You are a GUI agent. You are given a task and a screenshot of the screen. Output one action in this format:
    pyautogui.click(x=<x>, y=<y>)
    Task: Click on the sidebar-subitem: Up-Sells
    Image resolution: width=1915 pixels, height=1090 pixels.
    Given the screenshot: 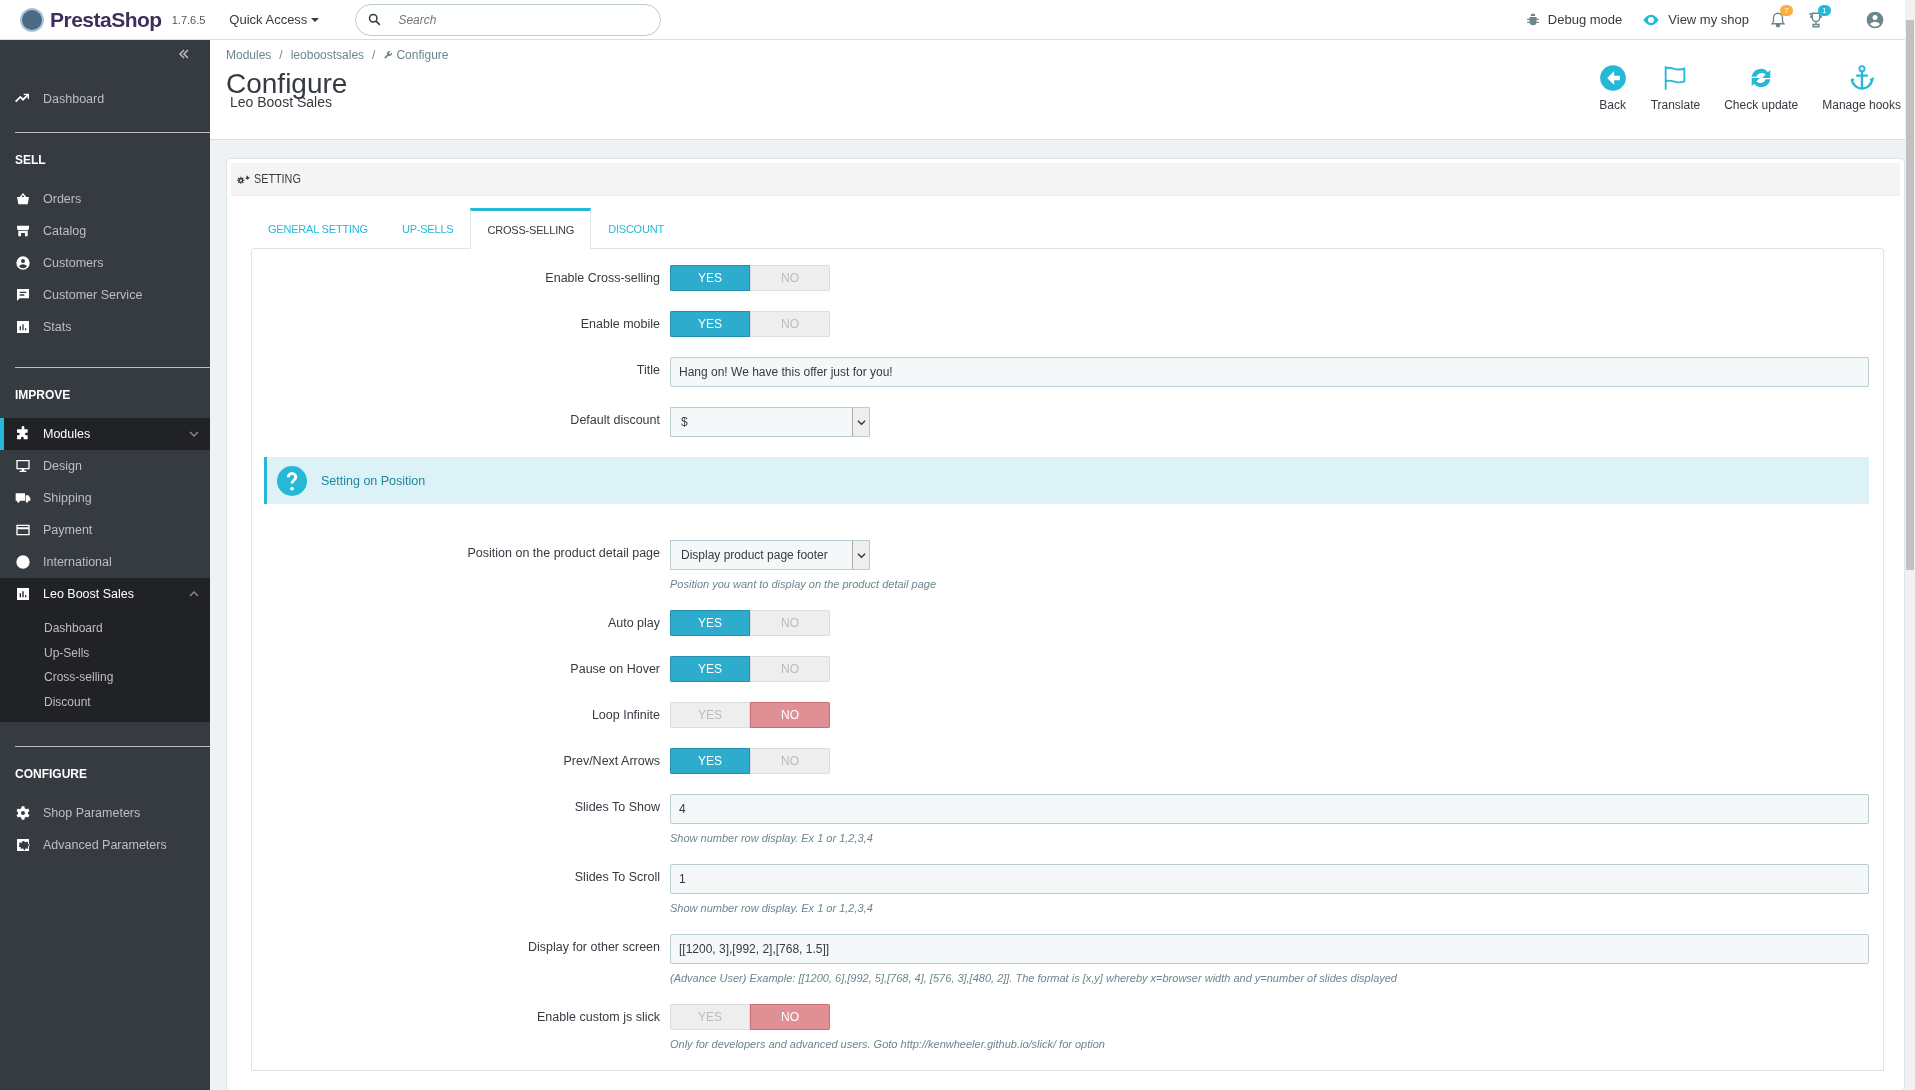 What is the action you would take?
    pyautogui.click(x=105, y=652)
    